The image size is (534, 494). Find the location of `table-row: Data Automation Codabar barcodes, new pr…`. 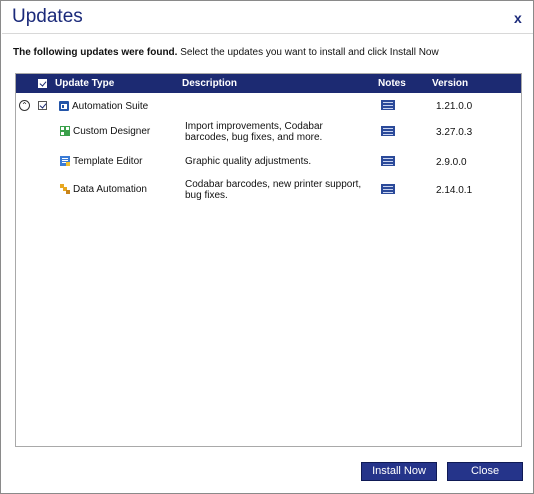

table-row: Data Automation Codabar barcodes, new pr… is located at coordinates (268, 192).